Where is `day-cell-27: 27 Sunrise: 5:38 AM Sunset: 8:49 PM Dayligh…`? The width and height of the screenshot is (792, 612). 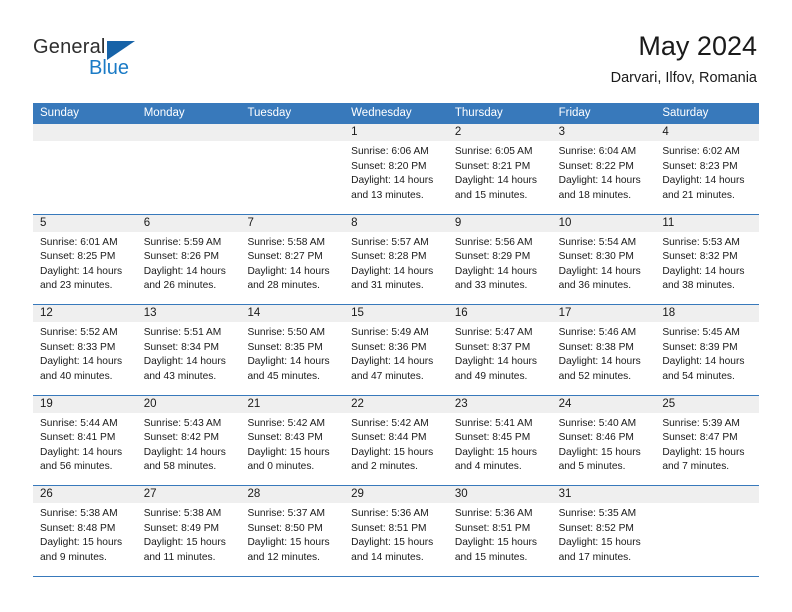
day-cell-27: 27 Sunrise: 5:38 AM Sunset: 8:49 PM Dayligh… is located at coordinates (188, 531).